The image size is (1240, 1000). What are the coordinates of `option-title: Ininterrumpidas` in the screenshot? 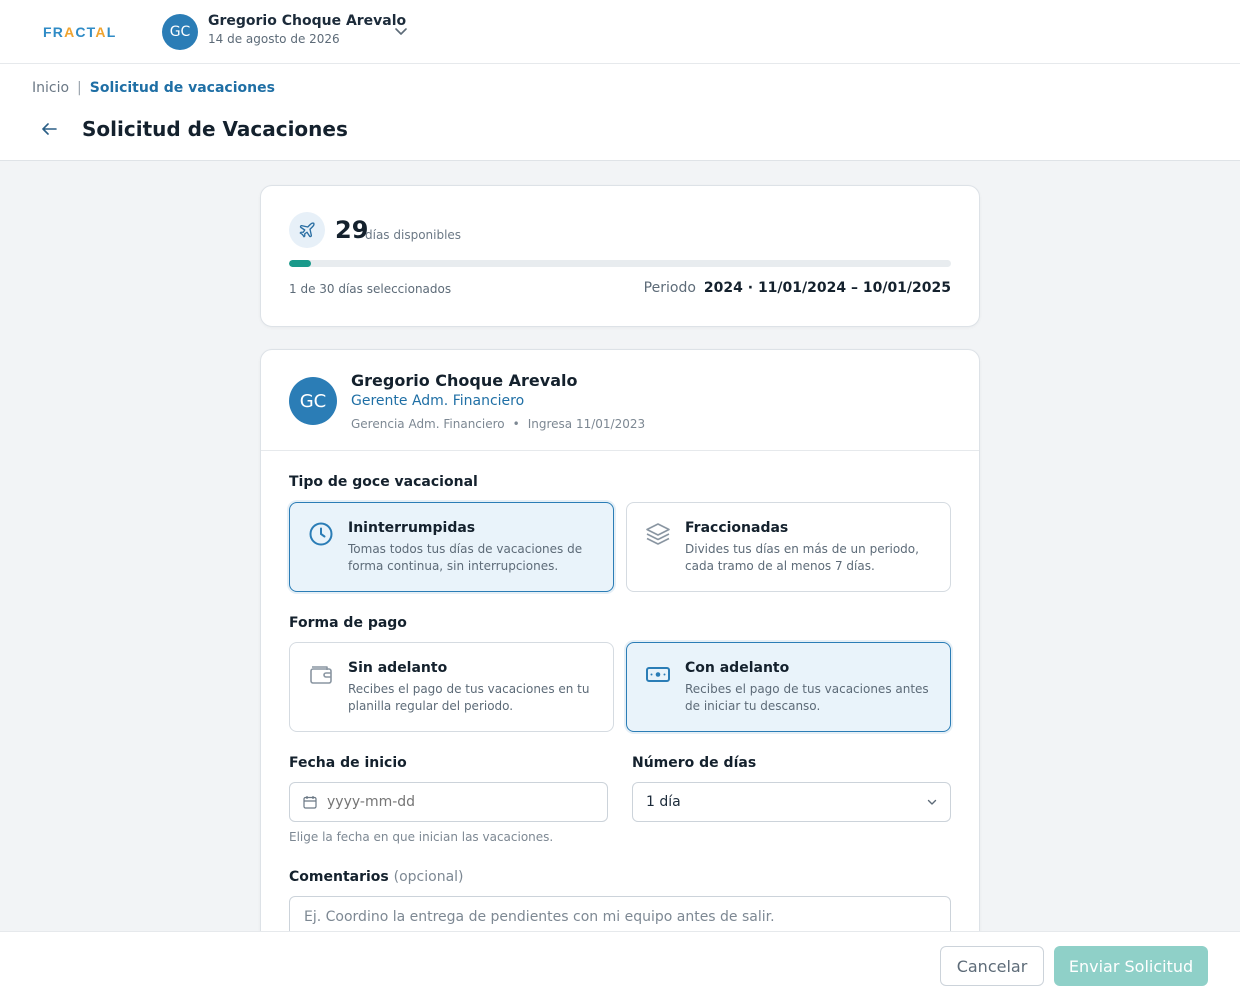 It's located at (412, 528).